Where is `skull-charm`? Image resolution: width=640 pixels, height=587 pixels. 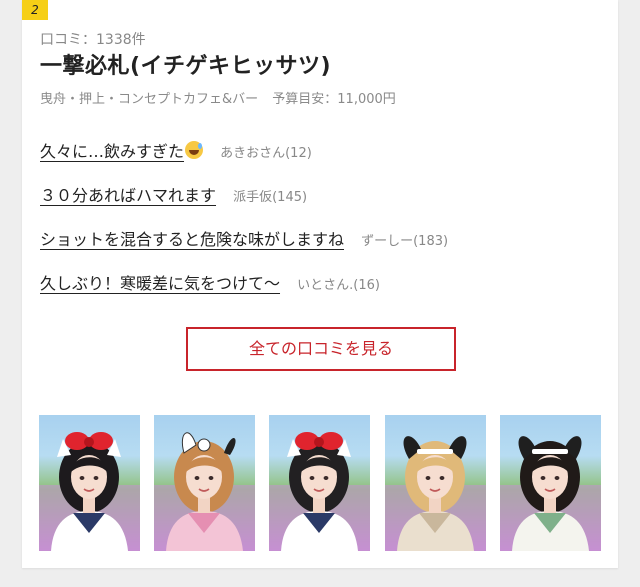
skull-charm is located at coordinates (204, 445).